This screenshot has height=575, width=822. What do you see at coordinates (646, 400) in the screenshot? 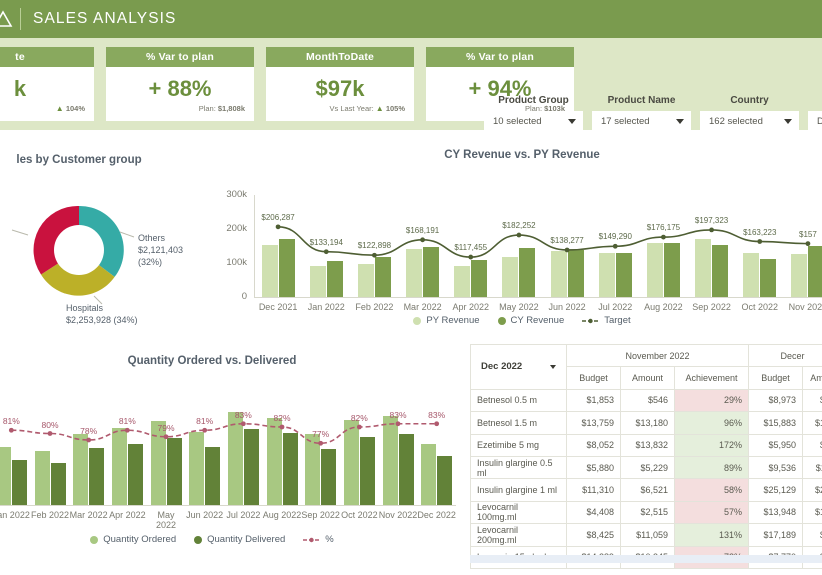
I see `table-row: Betnesol 0.5 m$1,853$54629%$8,973$6` at bounding box center [646, 400].